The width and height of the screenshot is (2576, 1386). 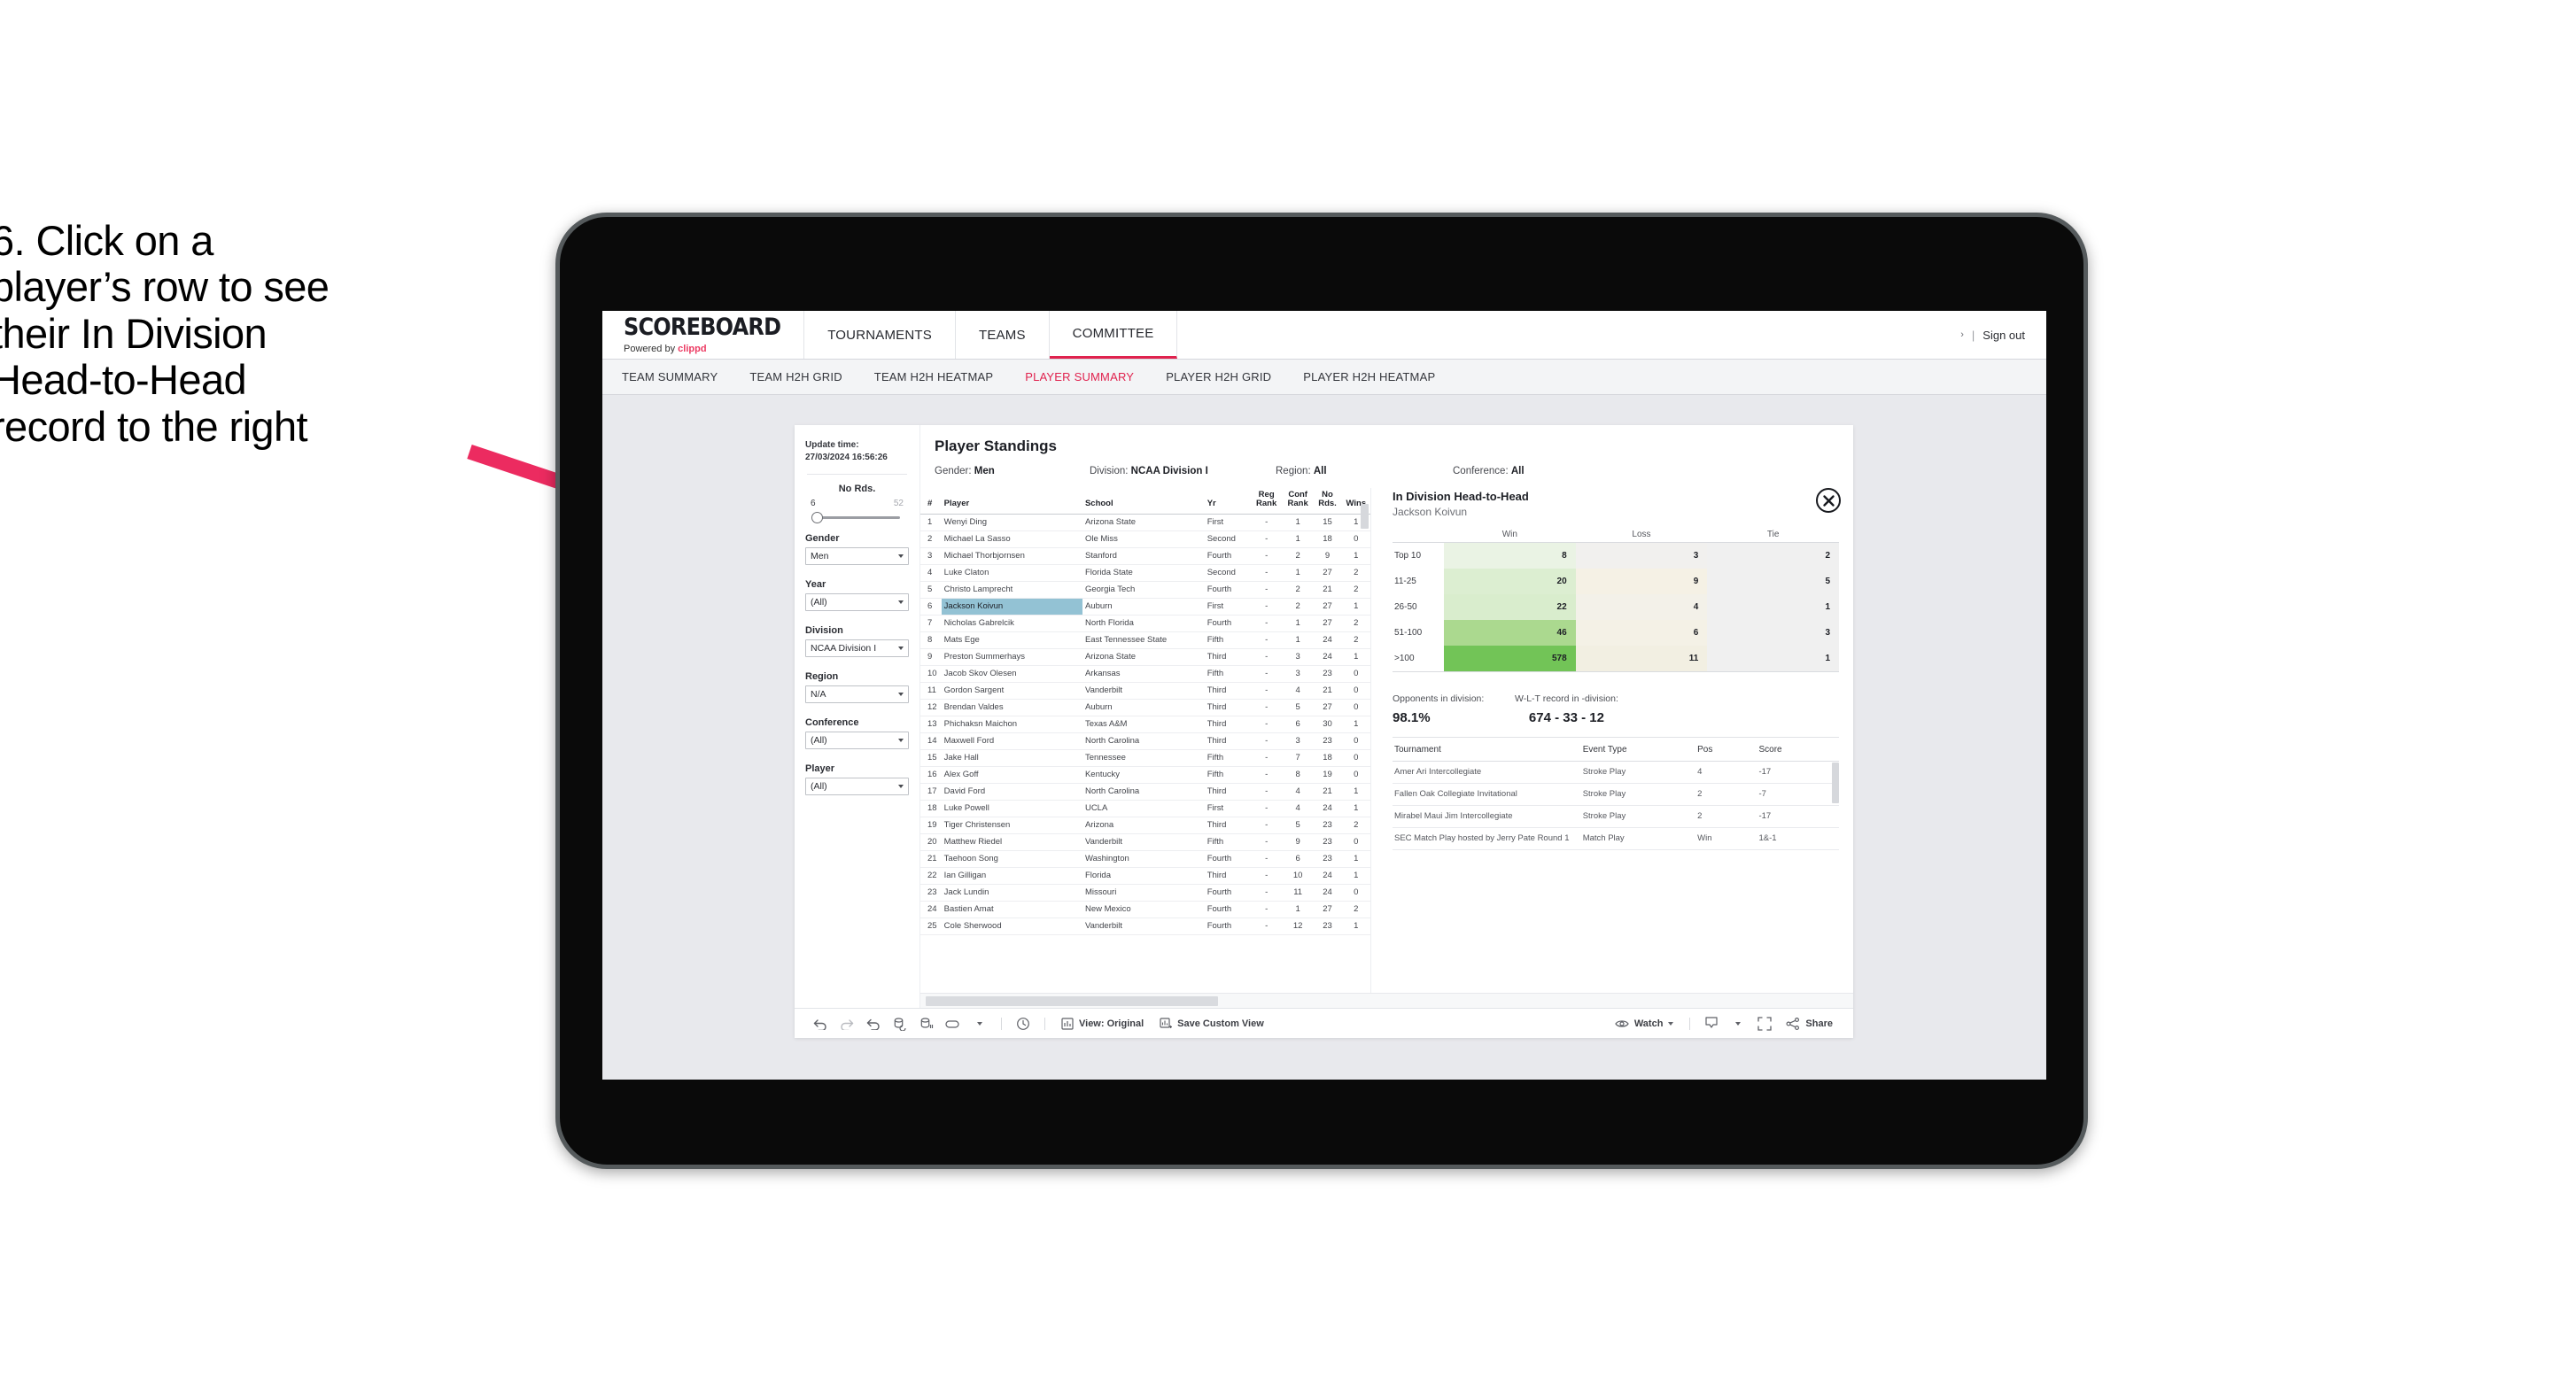 What do you see at coordinates (931, 792) in the screenshot?
I see `cell-rank: 17` at bounding box center [931, 792].